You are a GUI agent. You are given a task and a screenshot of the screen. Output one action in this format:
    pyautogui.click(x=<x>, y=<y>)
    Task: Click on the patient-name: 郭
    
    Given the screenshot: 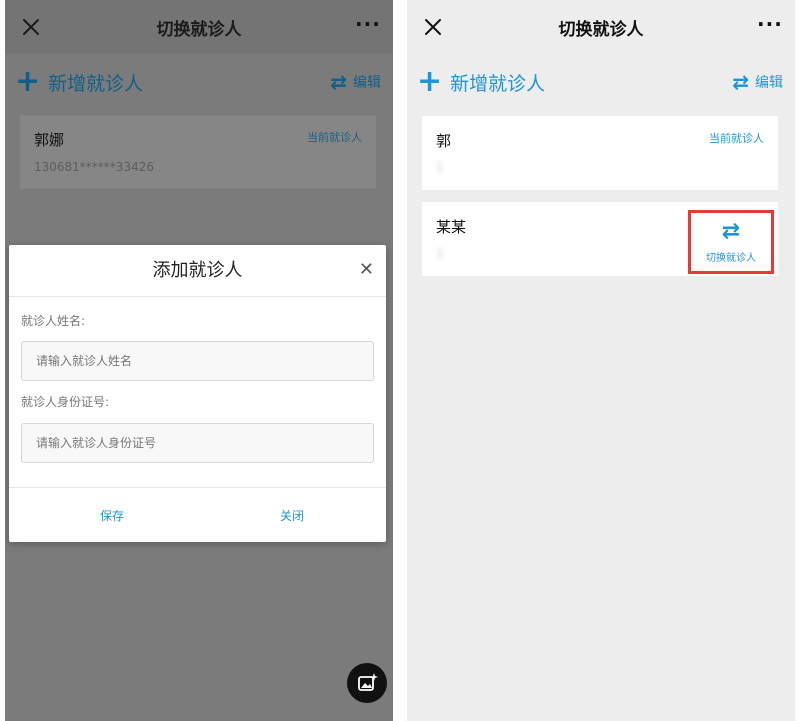 What is the action you would take?
    pyautogui.click(x=444, y=141)
    